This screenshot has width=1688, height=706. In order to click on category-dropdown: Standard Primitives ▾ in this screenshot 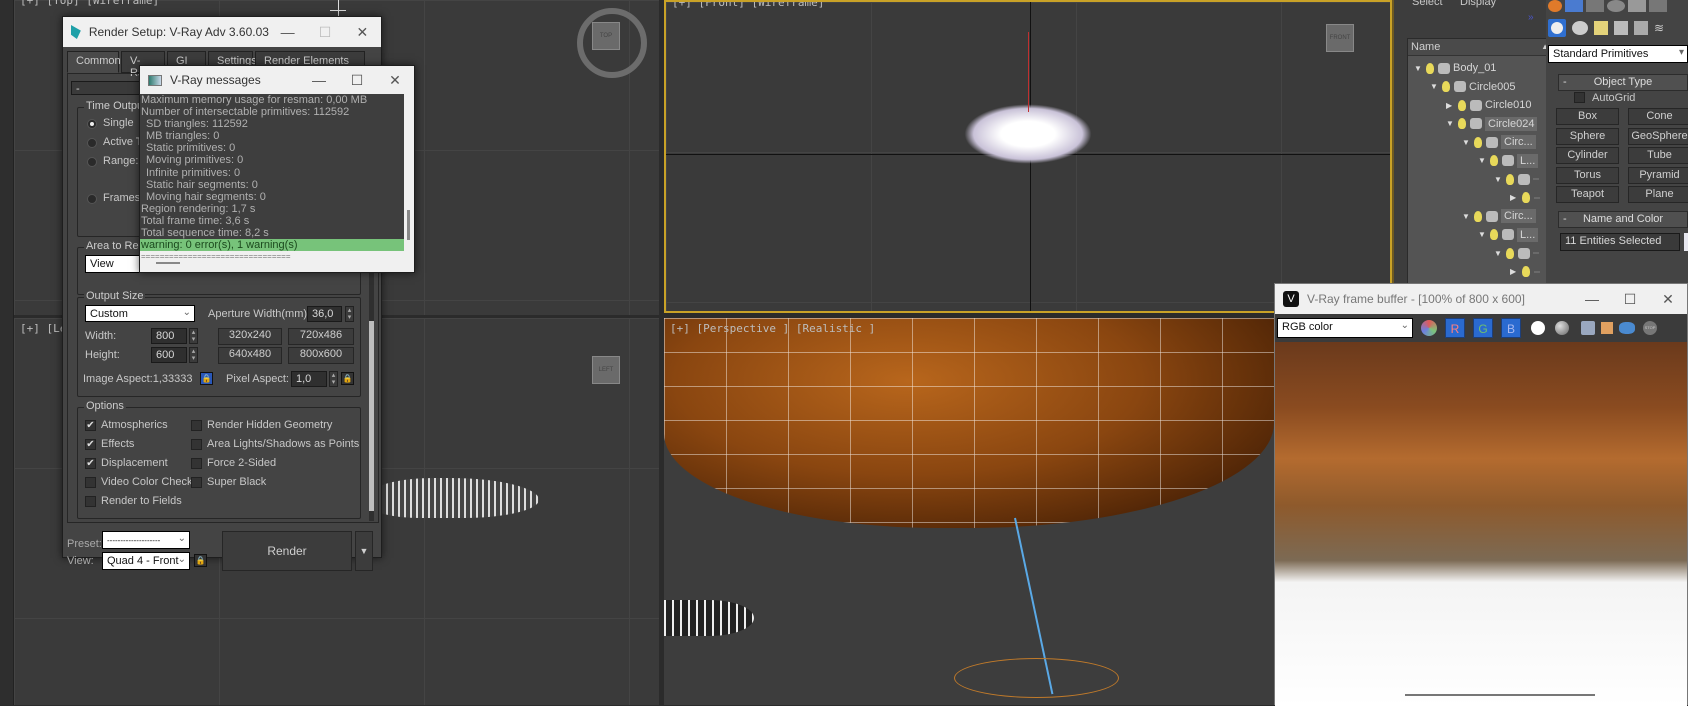, I will do `click(1618, 54)`.